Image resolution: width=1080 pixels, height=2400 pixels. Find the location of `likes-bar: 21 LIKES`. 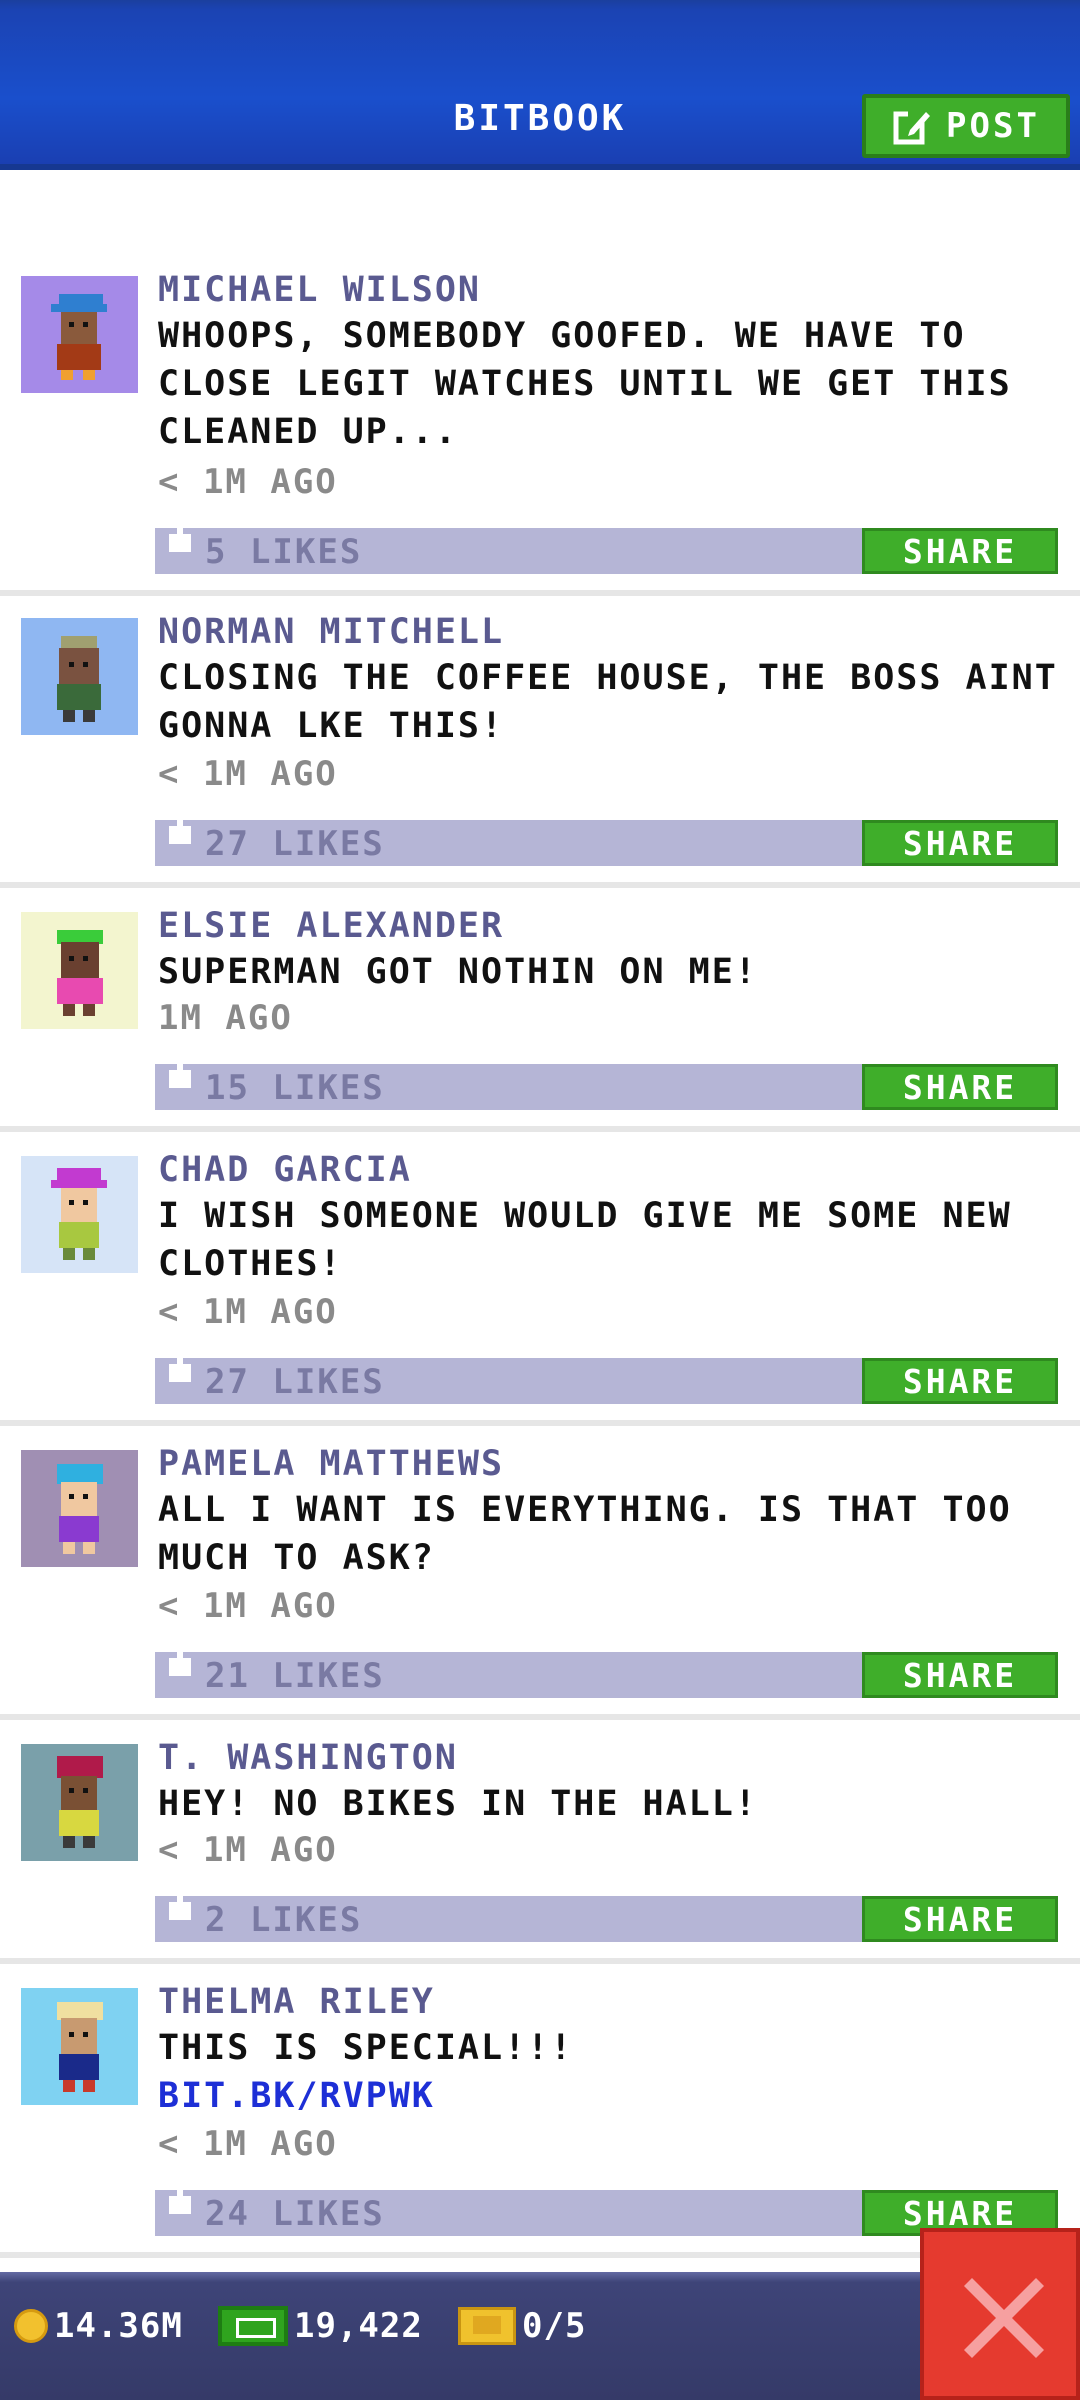

likes-bar: 21 LIKES is located at coordinates (508, 1671).